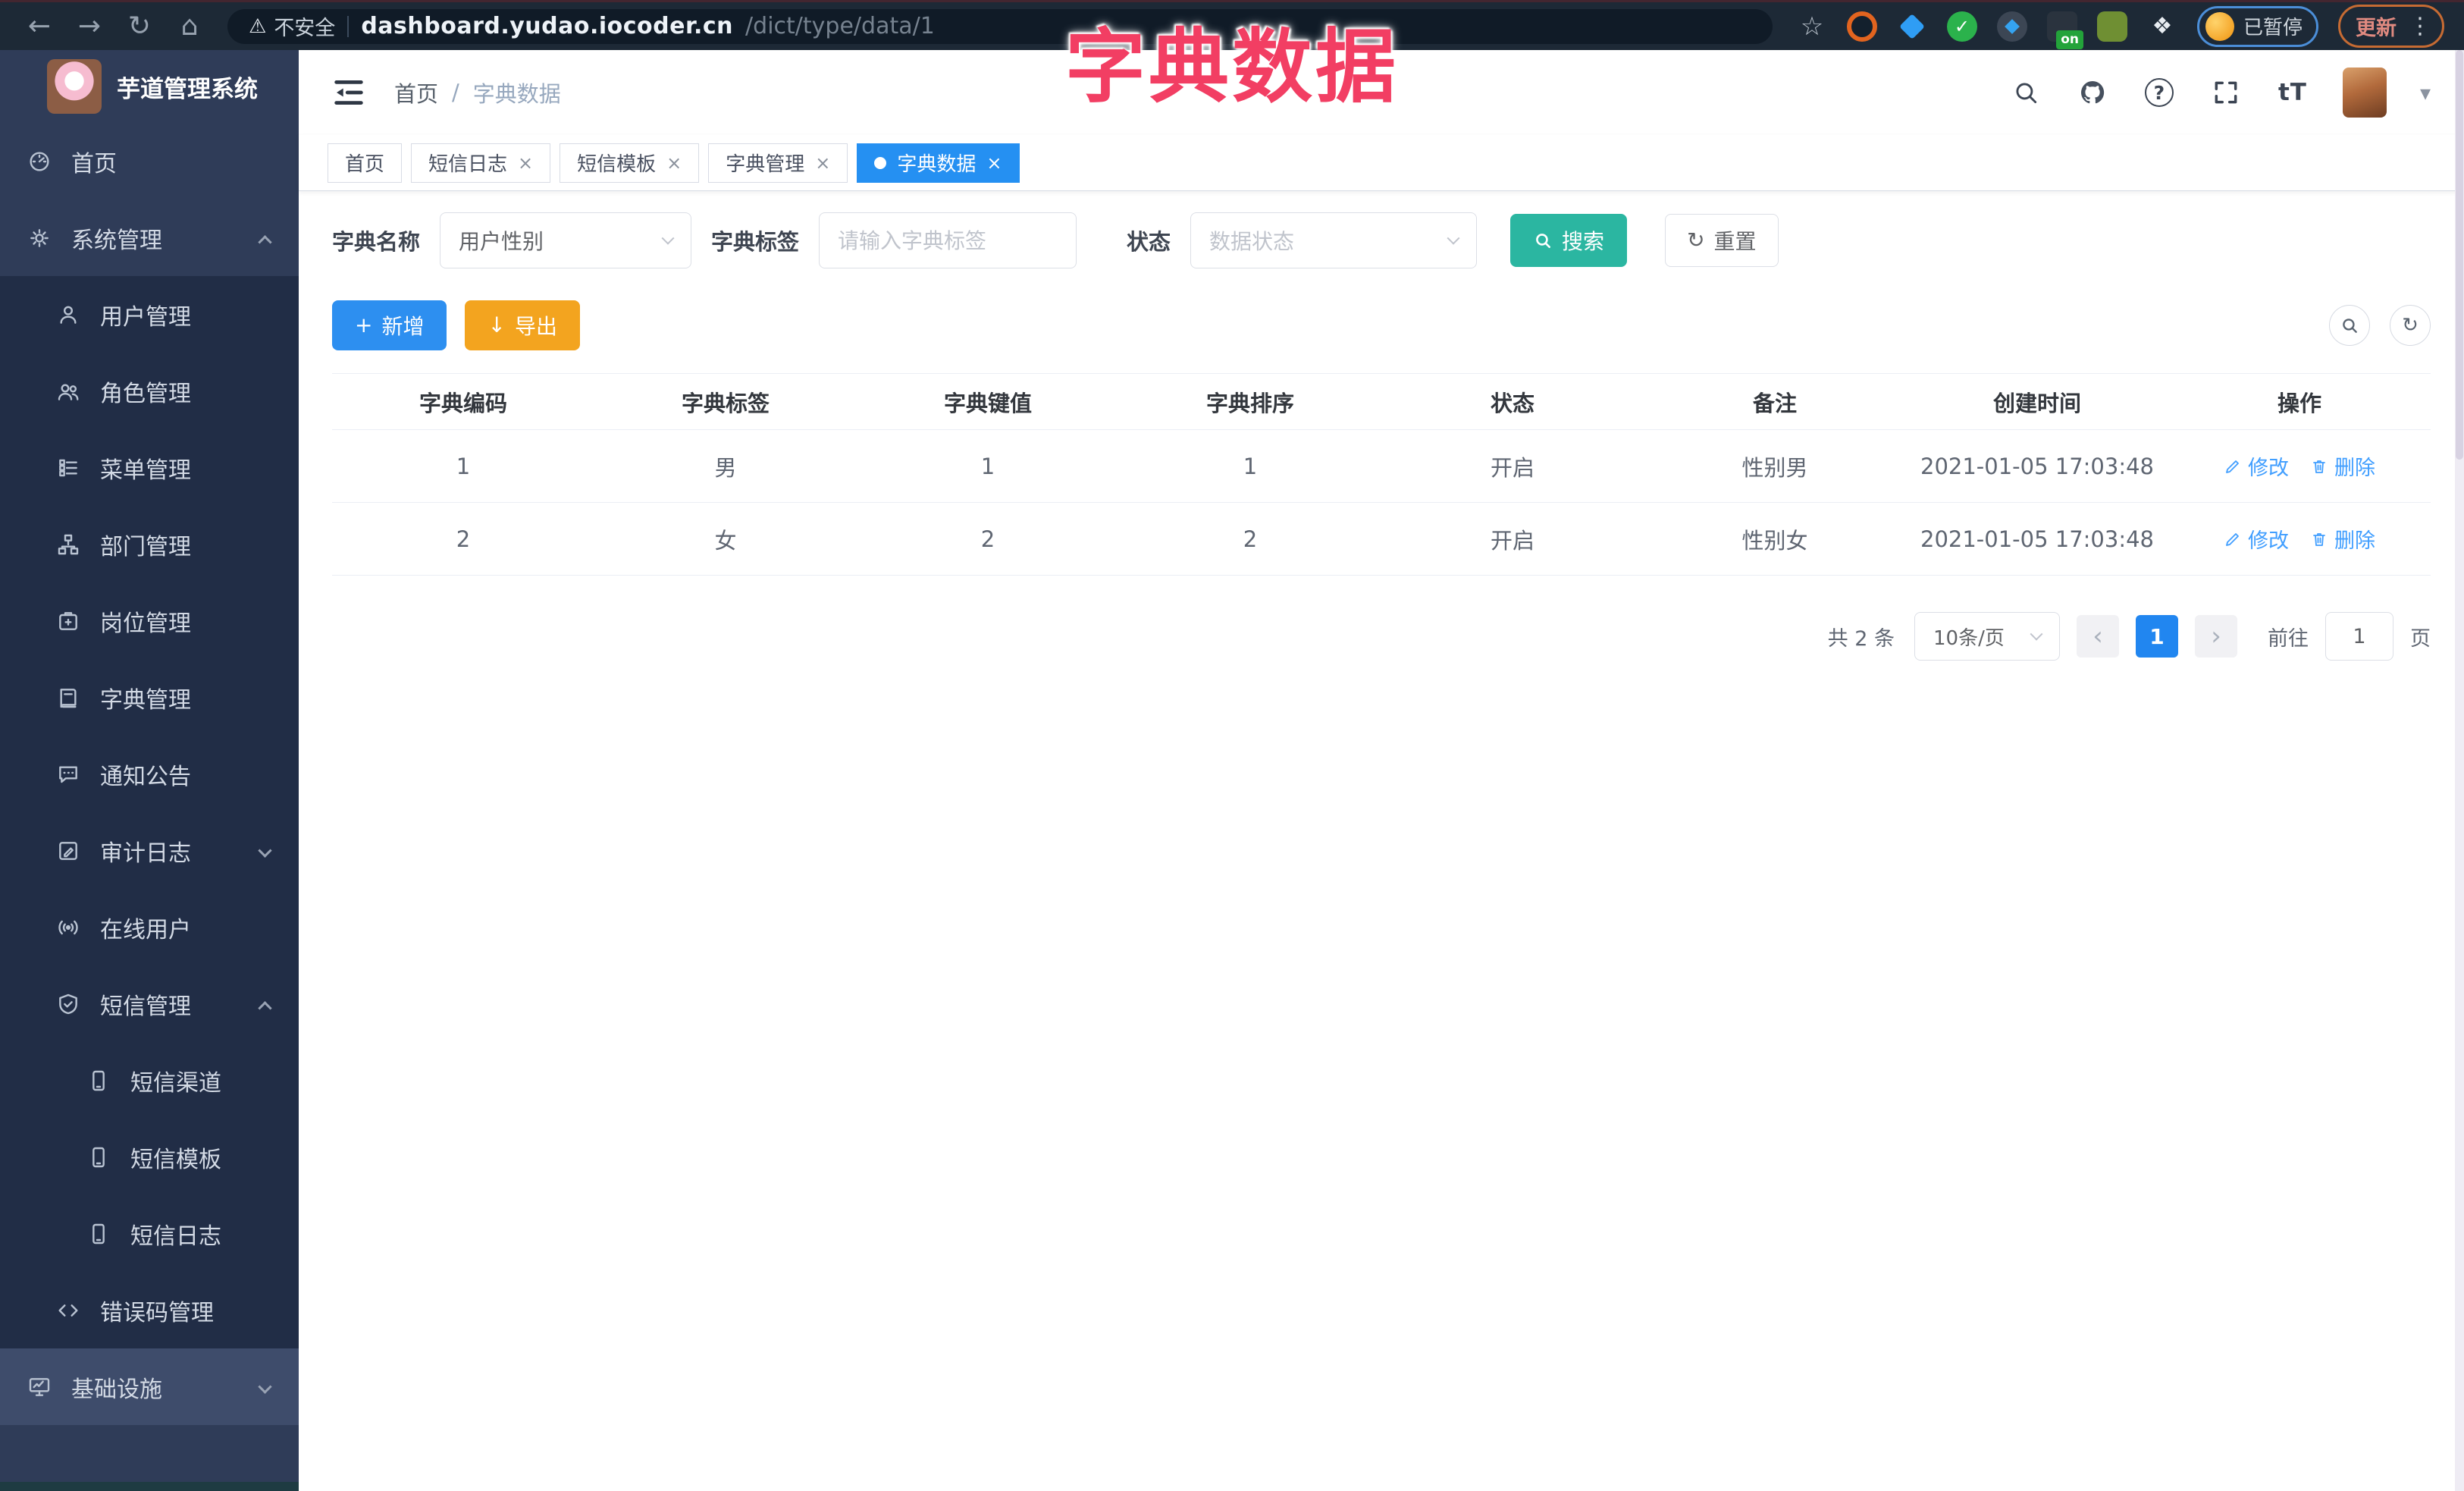  I want to click on extension-check-icon: ✓, so click(1962, 26).